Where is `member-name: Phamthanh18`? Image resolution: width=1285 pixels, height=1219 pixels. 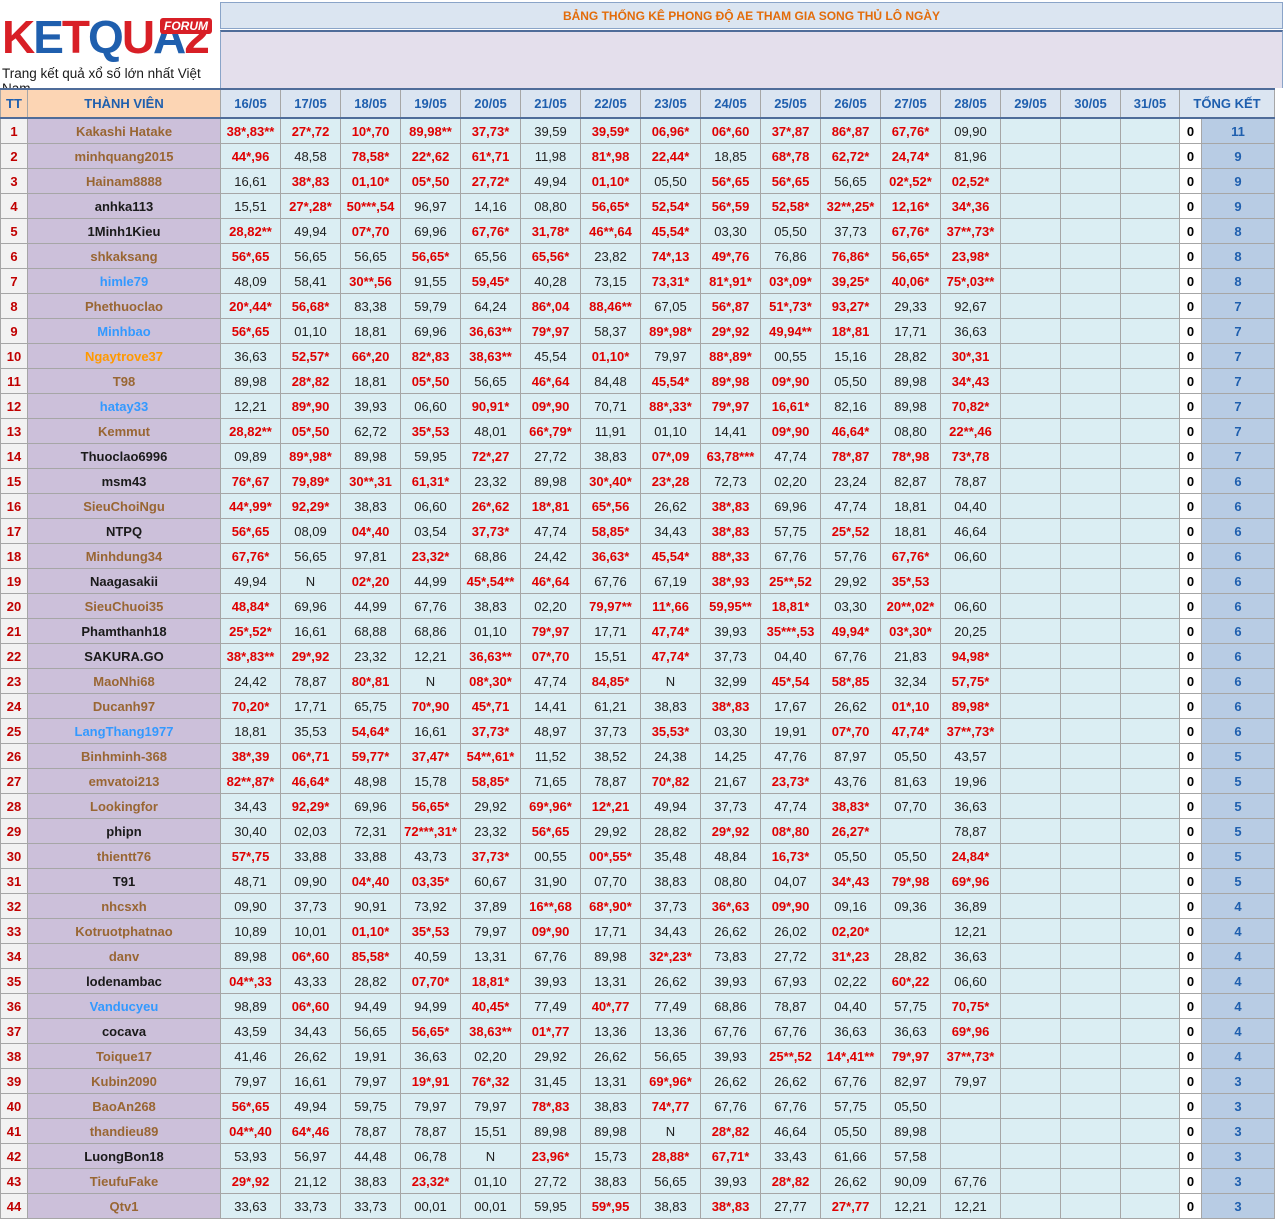
member-name: Phamthanh18 is located at coordinates (124, 631).